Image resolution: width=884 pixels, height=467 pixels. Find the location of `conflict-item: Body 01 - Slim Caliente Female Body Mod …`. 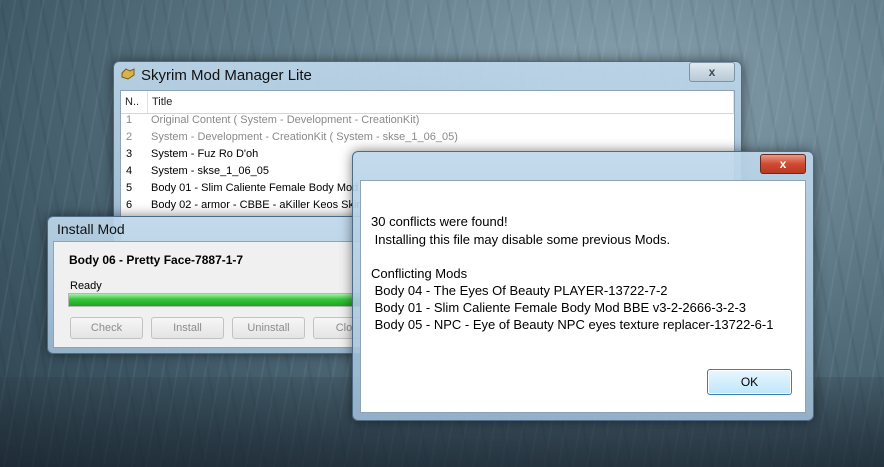

conflict-item: Body 01 - Slim Caliente Female Body Mod … is located at coordinates (559, 307).